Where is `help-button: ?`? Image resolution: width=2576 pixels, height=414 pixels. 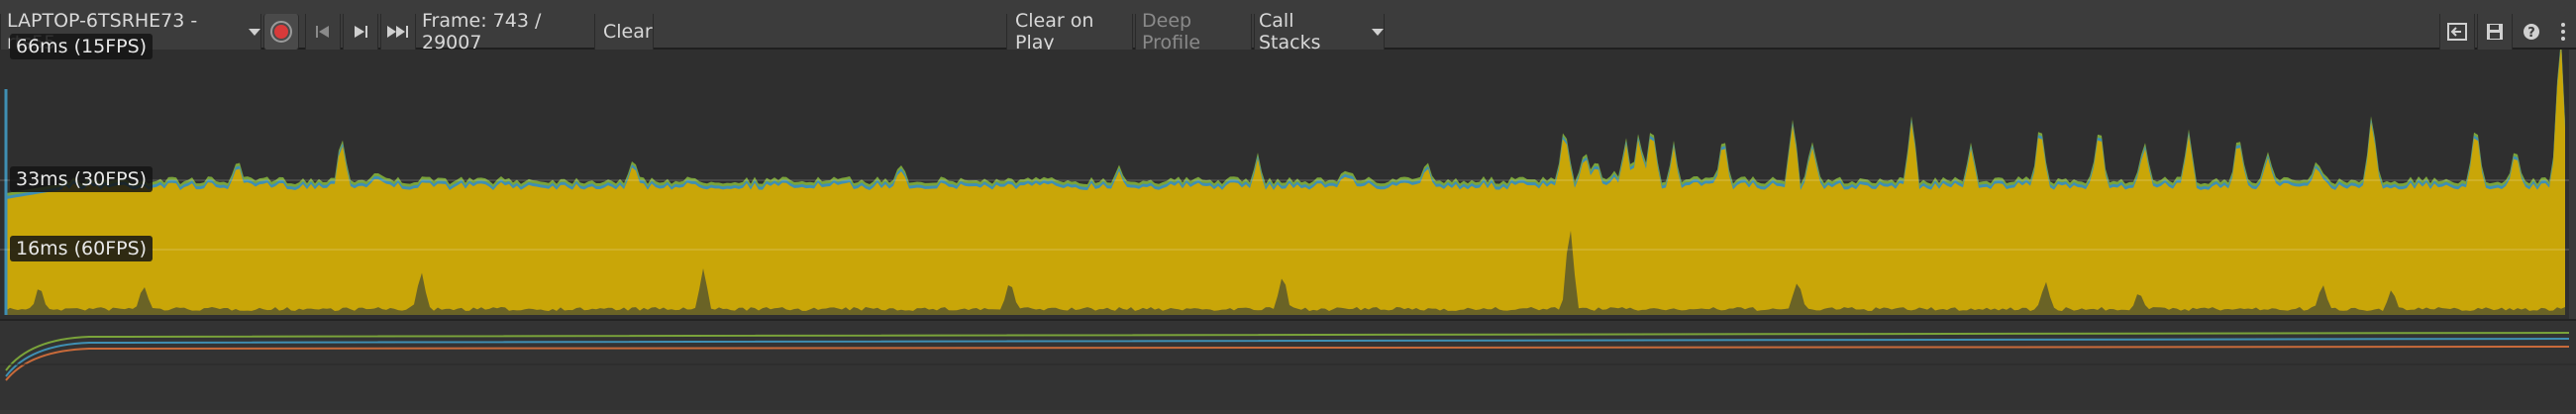
help-button: ? is located at coordinates (2531, 32).